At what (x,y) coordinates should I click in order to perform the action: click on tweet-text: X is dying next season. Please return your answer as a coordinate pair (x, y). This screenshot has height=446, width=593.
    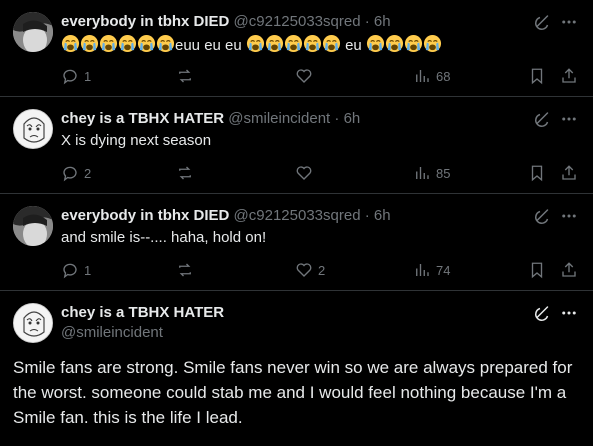
    Looking at the image, I should click on (136, 140).